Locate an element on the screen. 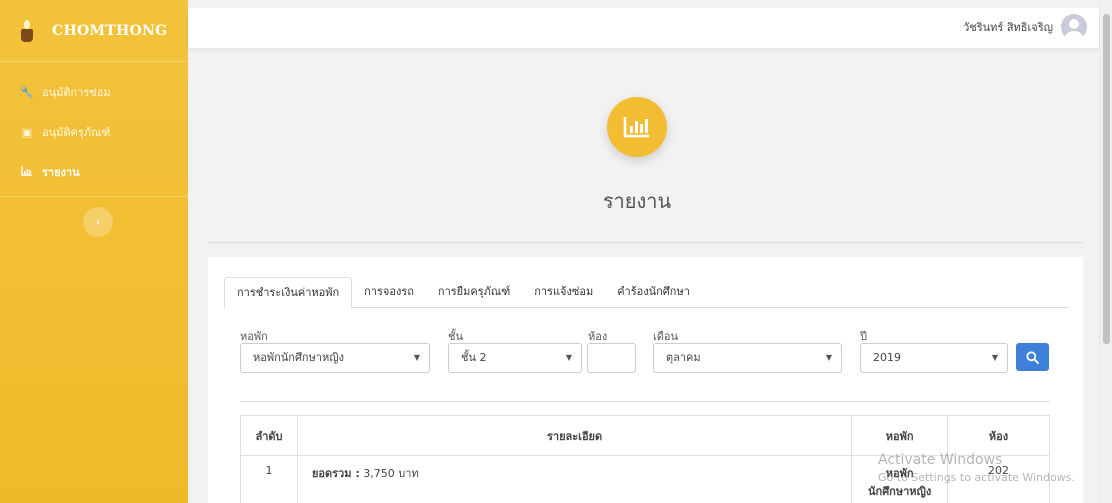 The width and height of the screenshot is (1112, 503). tab-student-petition: คำร้องนักศึกษา is located at coordinates (653, 292).